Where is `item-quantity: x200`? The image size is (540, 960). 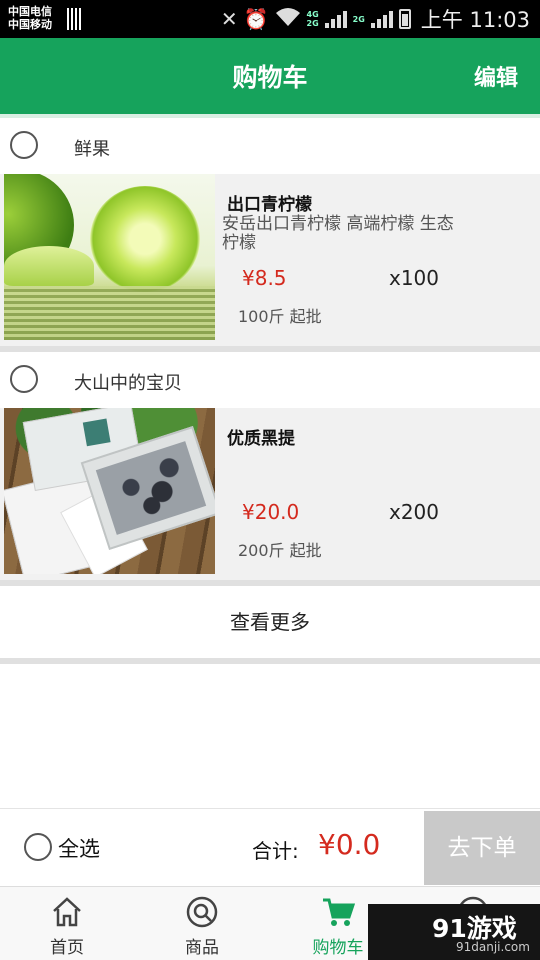 item-quantity: x200 is located at coordinates (414, 512).